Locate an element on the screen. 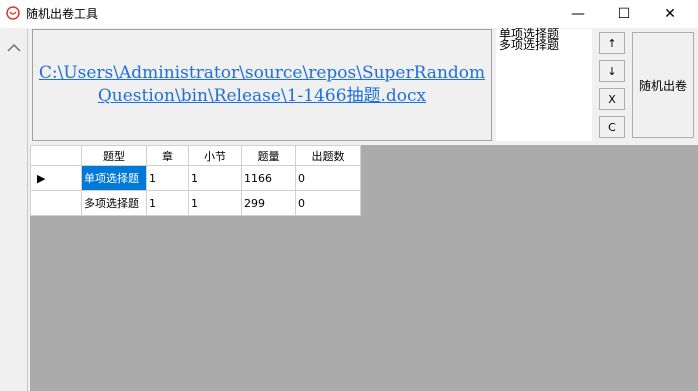  window-title: 随机出卷工具 is located at coordinates (62, 14).